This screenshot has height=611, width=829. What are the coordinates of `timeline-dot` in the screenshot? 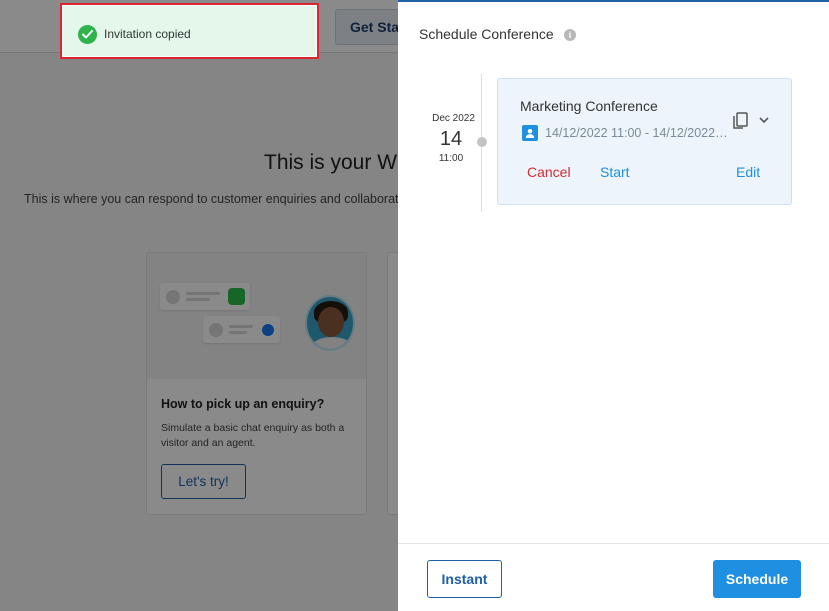 It's located at (482, 142).